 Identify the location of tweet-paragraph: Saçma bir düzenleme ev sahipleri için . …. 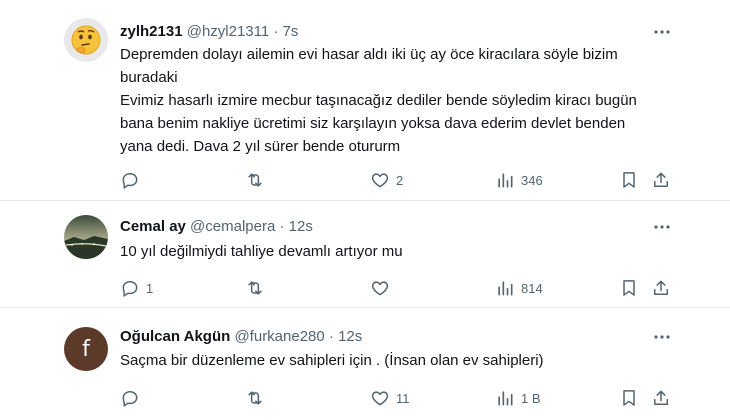
(332, 360).